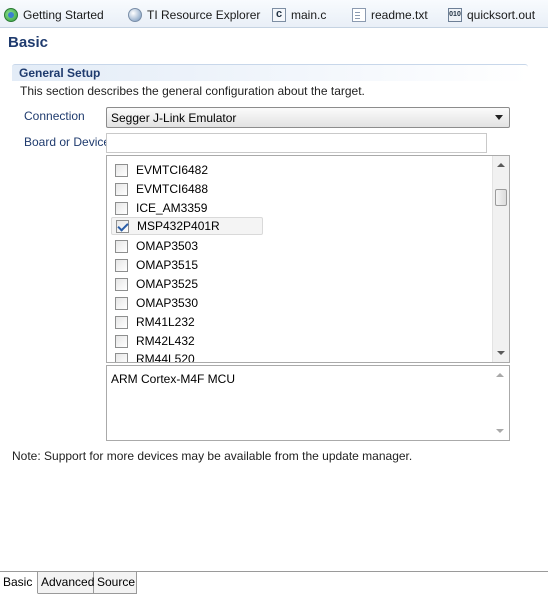  What do you see at coordinates (67, 142) in the screenshot?
I see `board-device-label: Board or Device` at bounding box center [67, 142].